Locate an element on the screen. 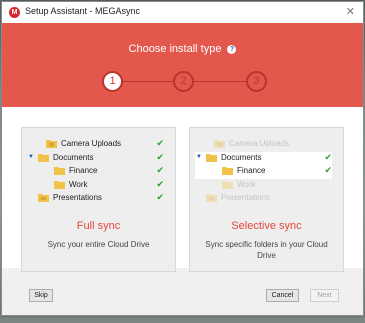  tree-row-work: Work ✔ is located at coordinates (95, 186).